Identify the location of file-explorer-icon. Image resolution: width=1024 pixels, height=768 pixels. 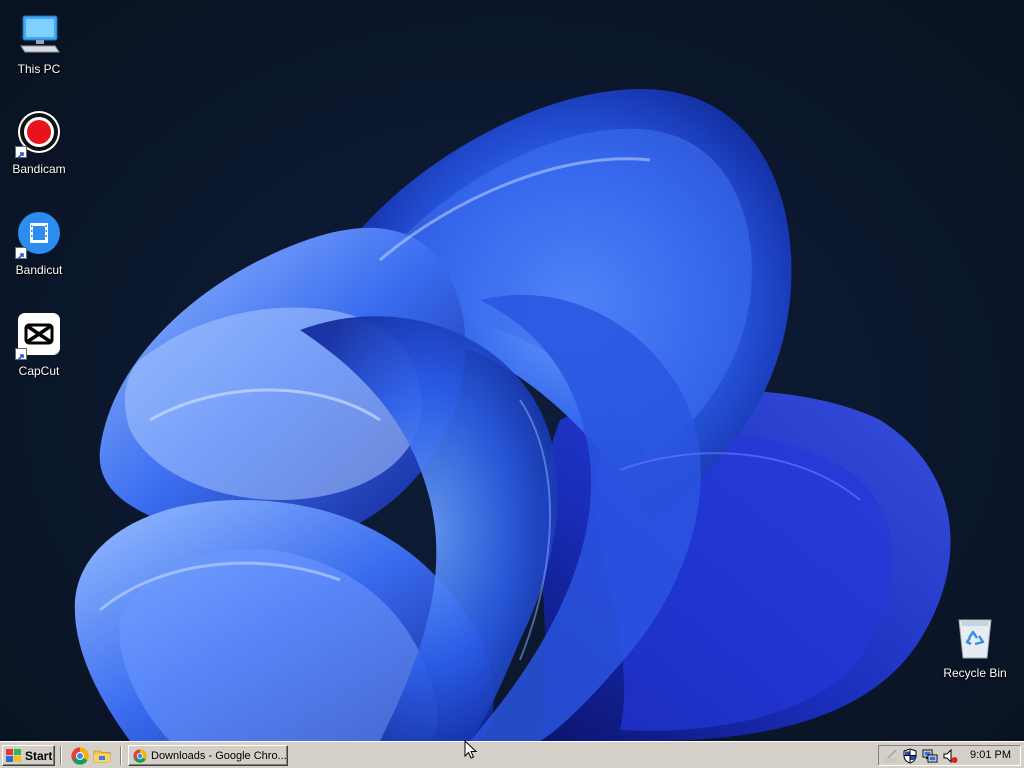
(102, 756).